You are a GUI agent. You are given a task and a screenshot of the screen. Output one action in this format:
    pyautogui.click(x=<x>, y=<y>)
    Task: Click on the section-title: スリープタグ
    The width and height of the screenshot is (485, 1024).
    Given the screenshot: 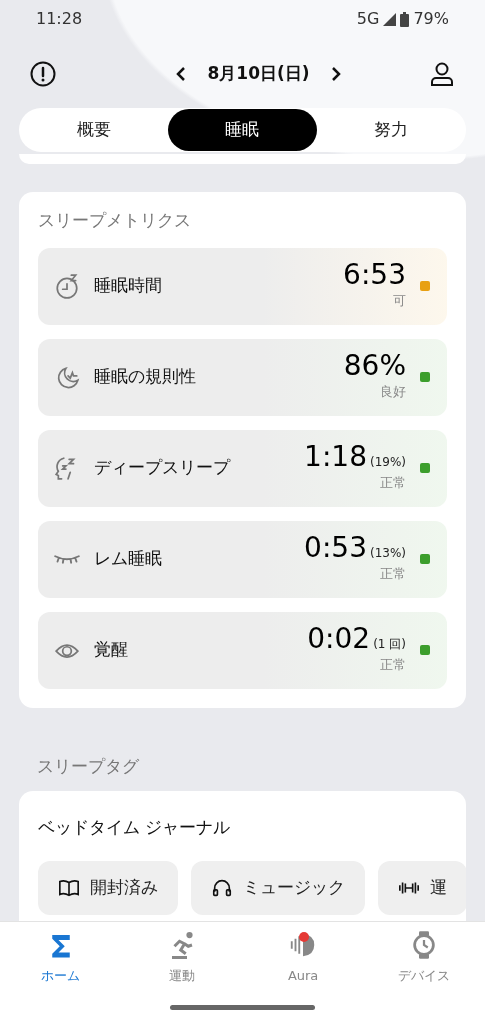 What is the action you would take?
    pyautogui.click(x=88, y=766)
    